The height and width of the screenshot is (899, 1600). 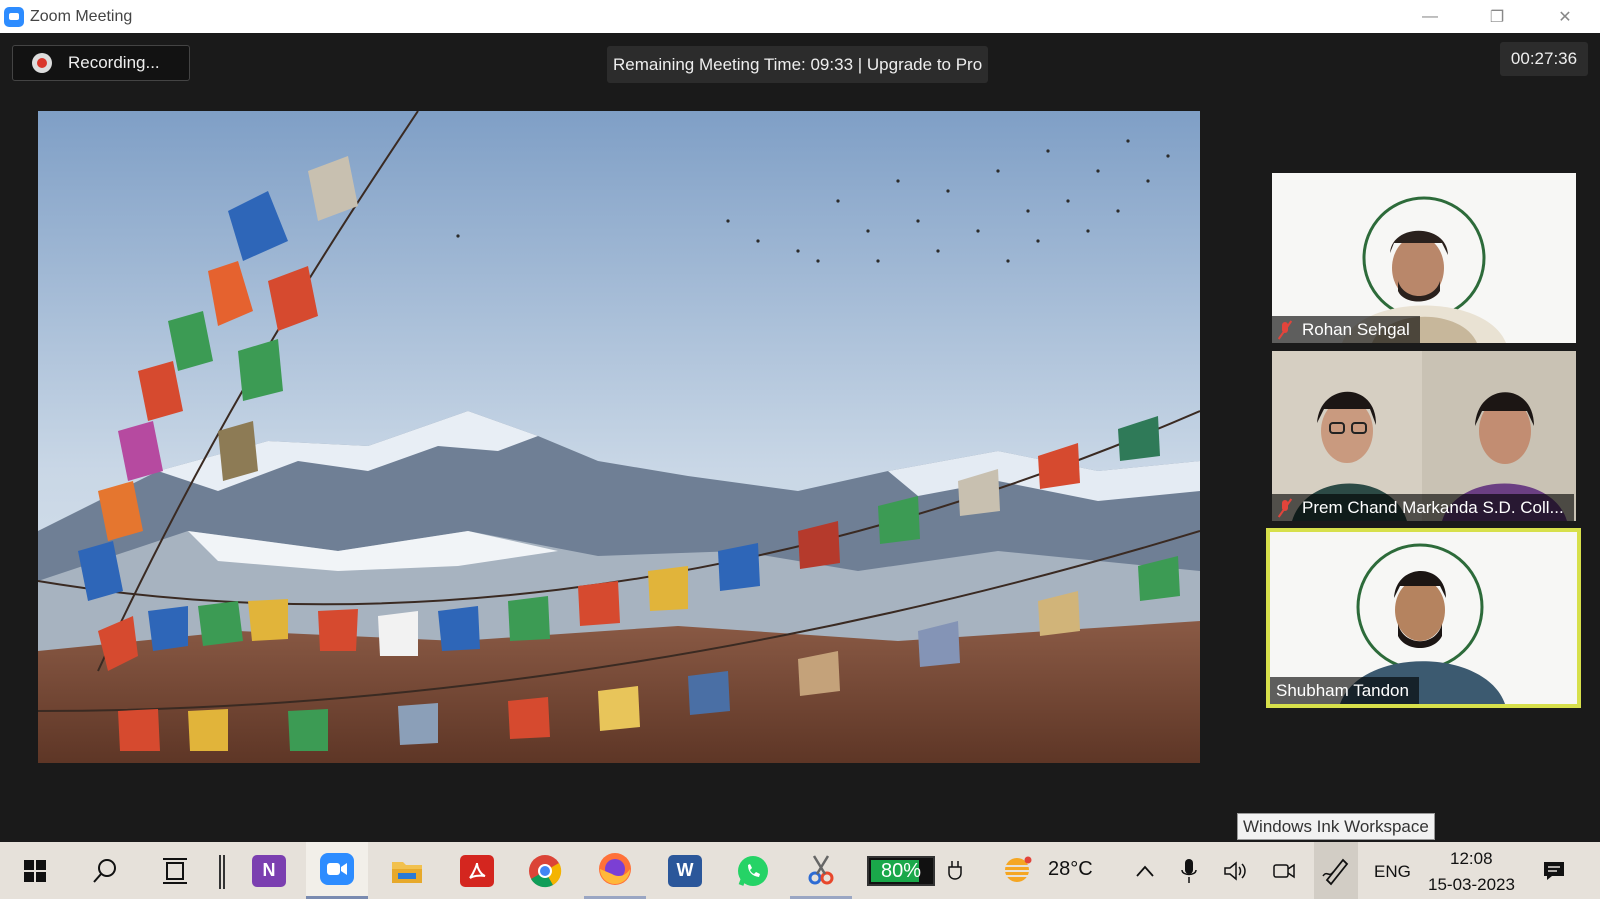 What do you see at coordinates (1544, 59) in the screenshot?
I see `elapsed-timer: 00:27:36` at bounding box center [1544, 59].